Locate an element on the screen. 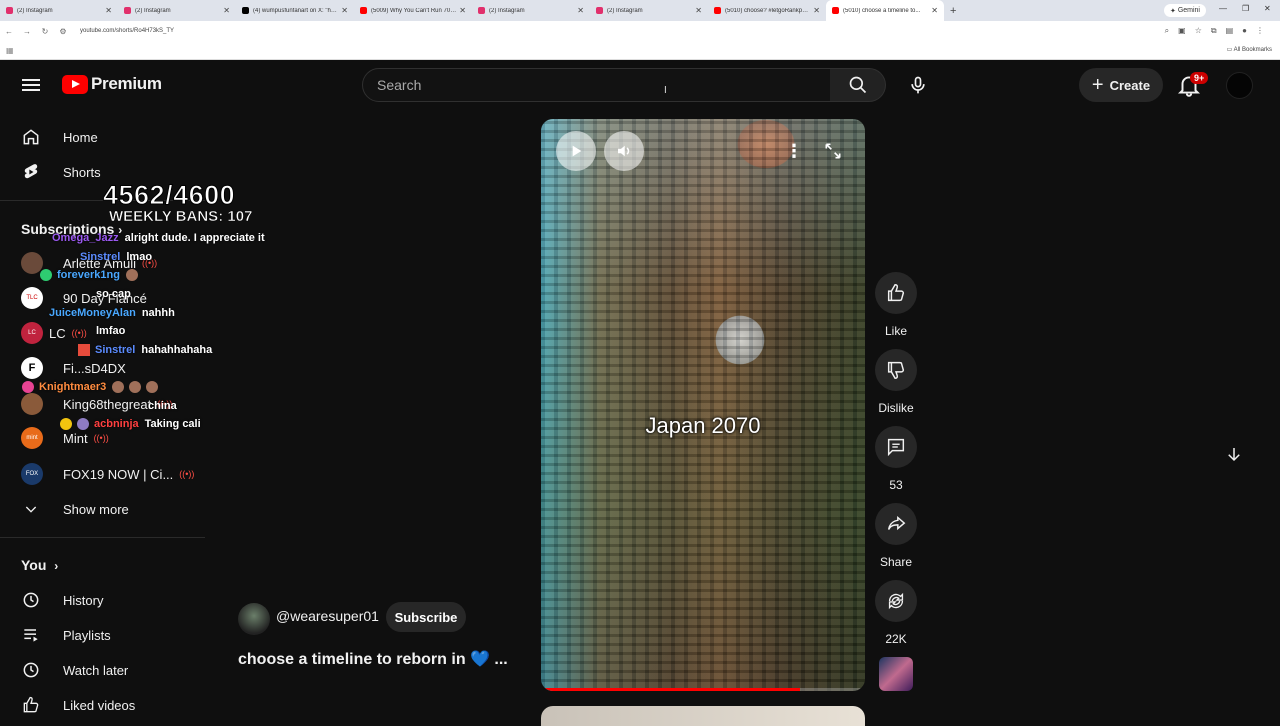 The height and width of the screenshot is (726, 1280). browser-tab: (5010) choose? #letgoRankpeto... ✕ is located at coordinates (767, 10).